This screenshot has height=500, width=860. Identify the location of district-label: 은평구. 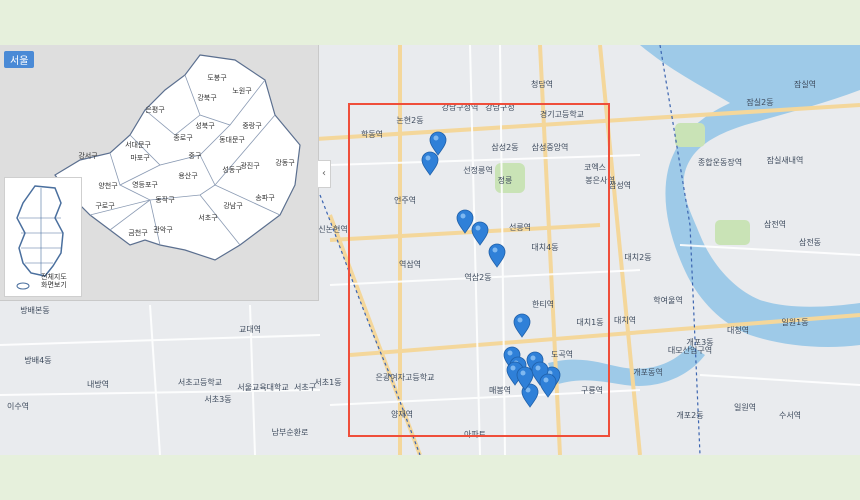
(155, 109).